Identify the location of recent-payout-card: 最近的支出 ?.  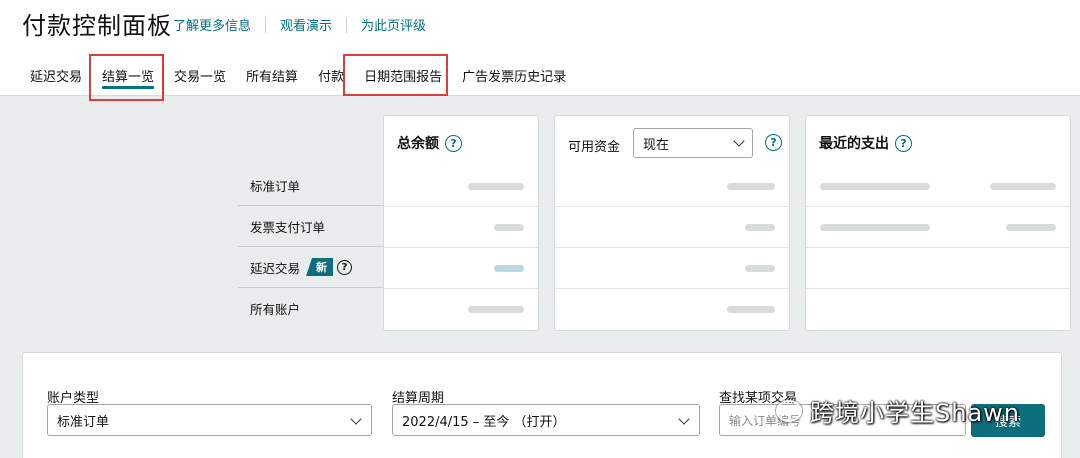
(938, 223).